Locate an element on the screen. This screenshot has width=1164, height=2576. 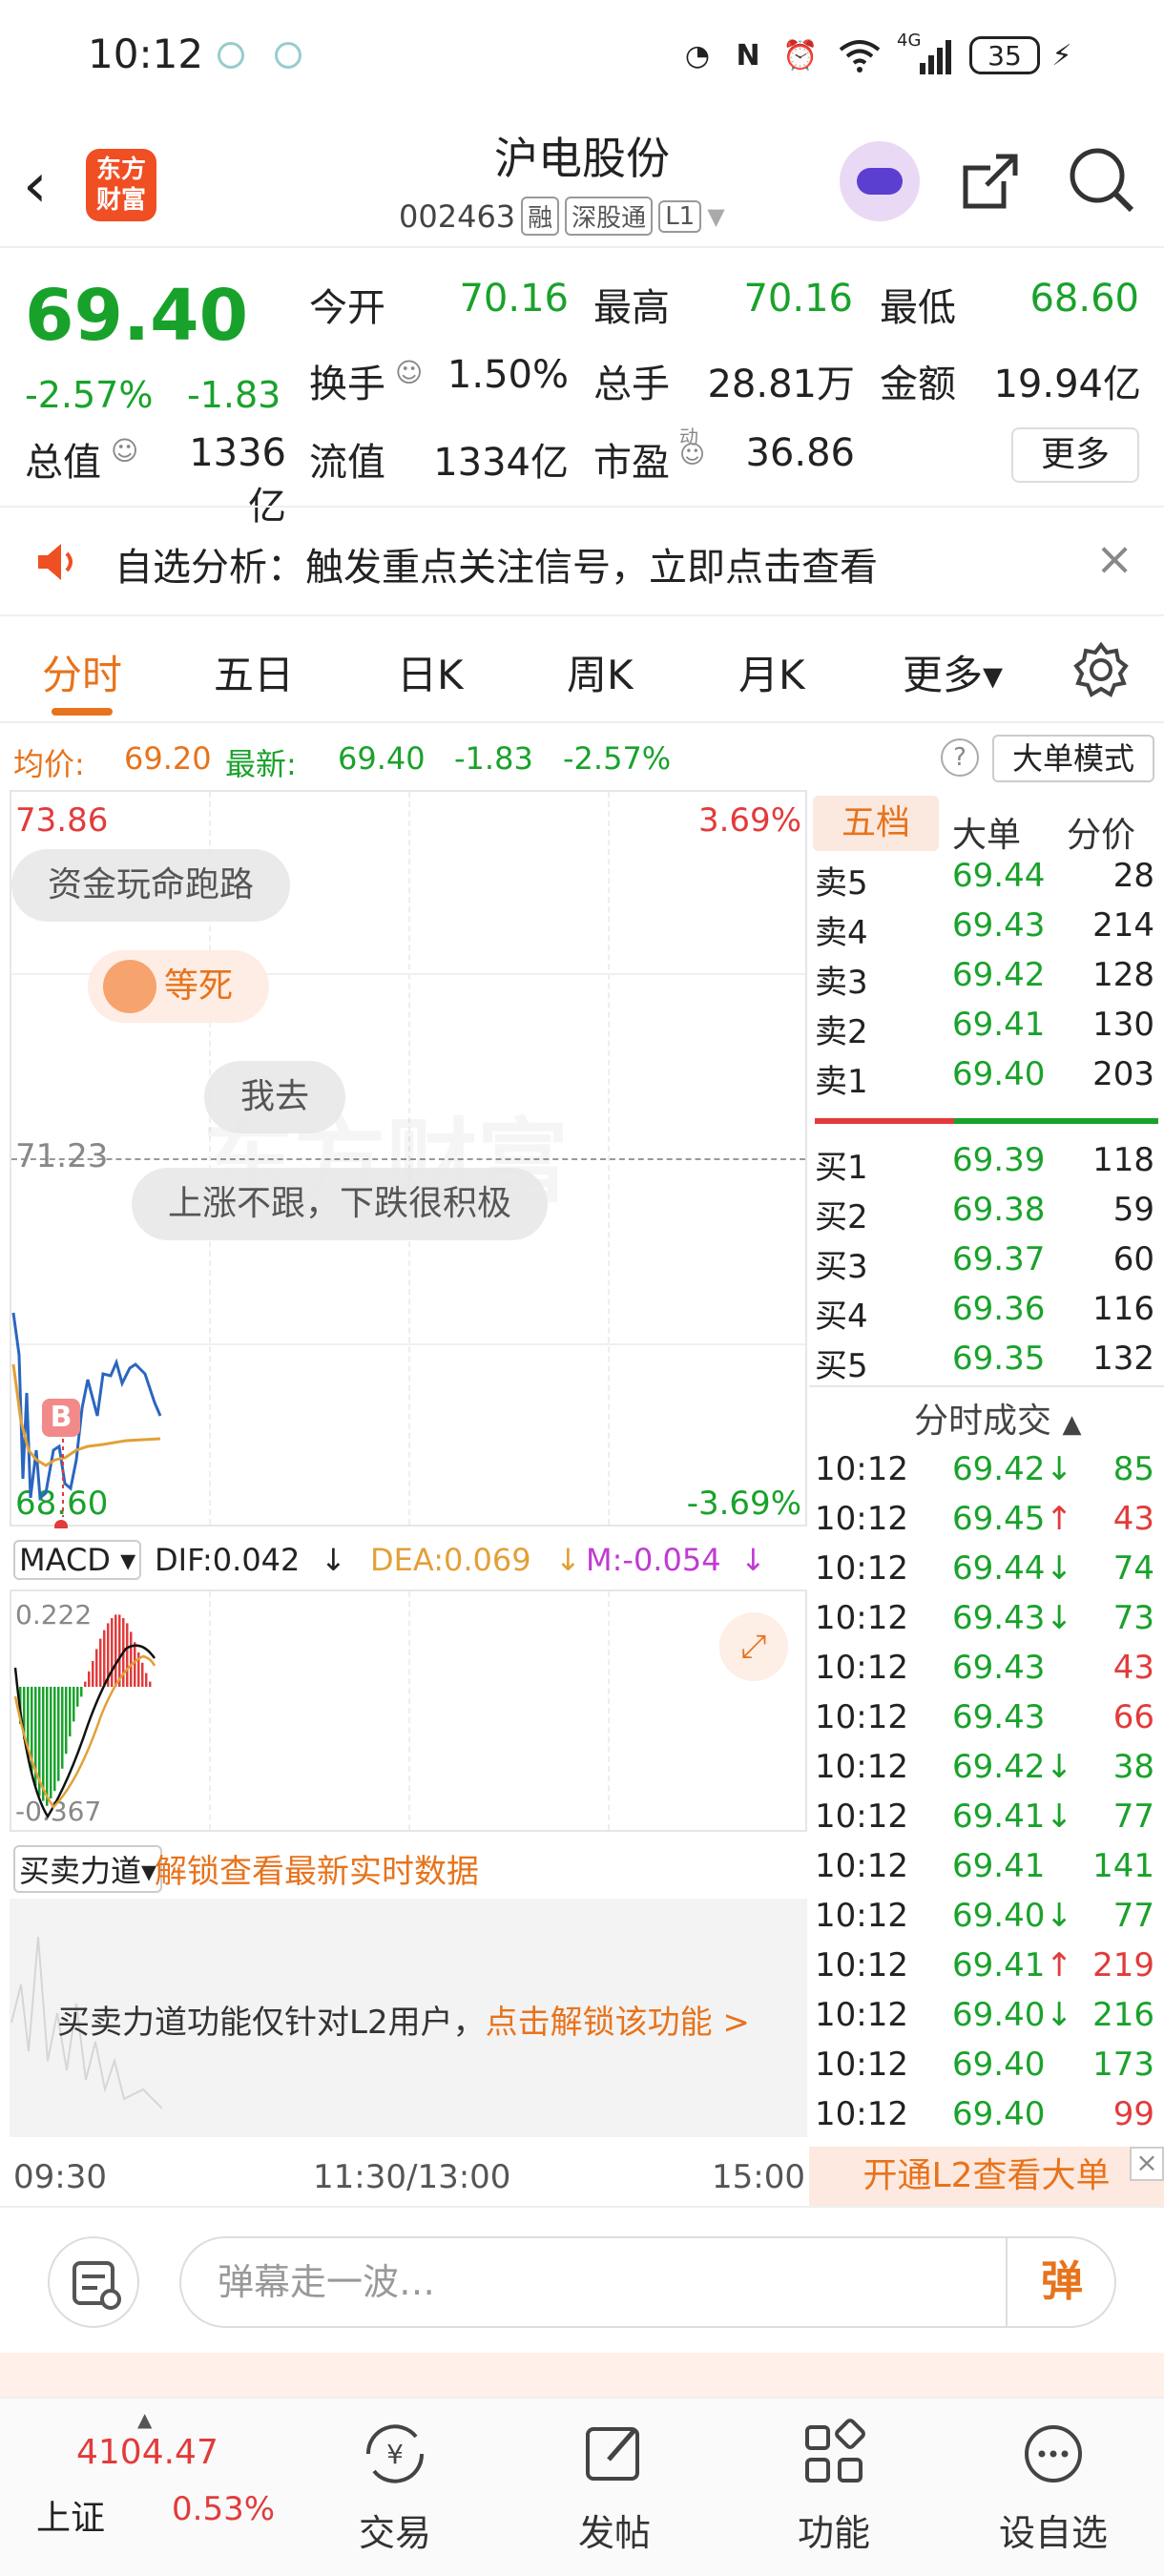
tab-five-level: 五档 is located at coordinates (876, 823).